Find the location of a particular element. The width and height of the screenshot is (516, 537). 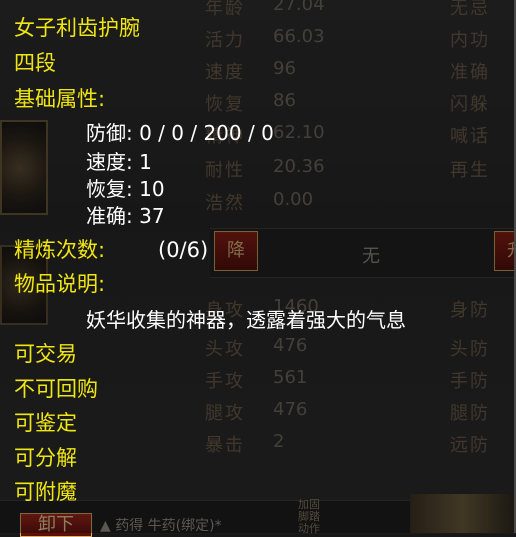

flag-non-buyback: 不可回购 is located at coordinates (56, 389).